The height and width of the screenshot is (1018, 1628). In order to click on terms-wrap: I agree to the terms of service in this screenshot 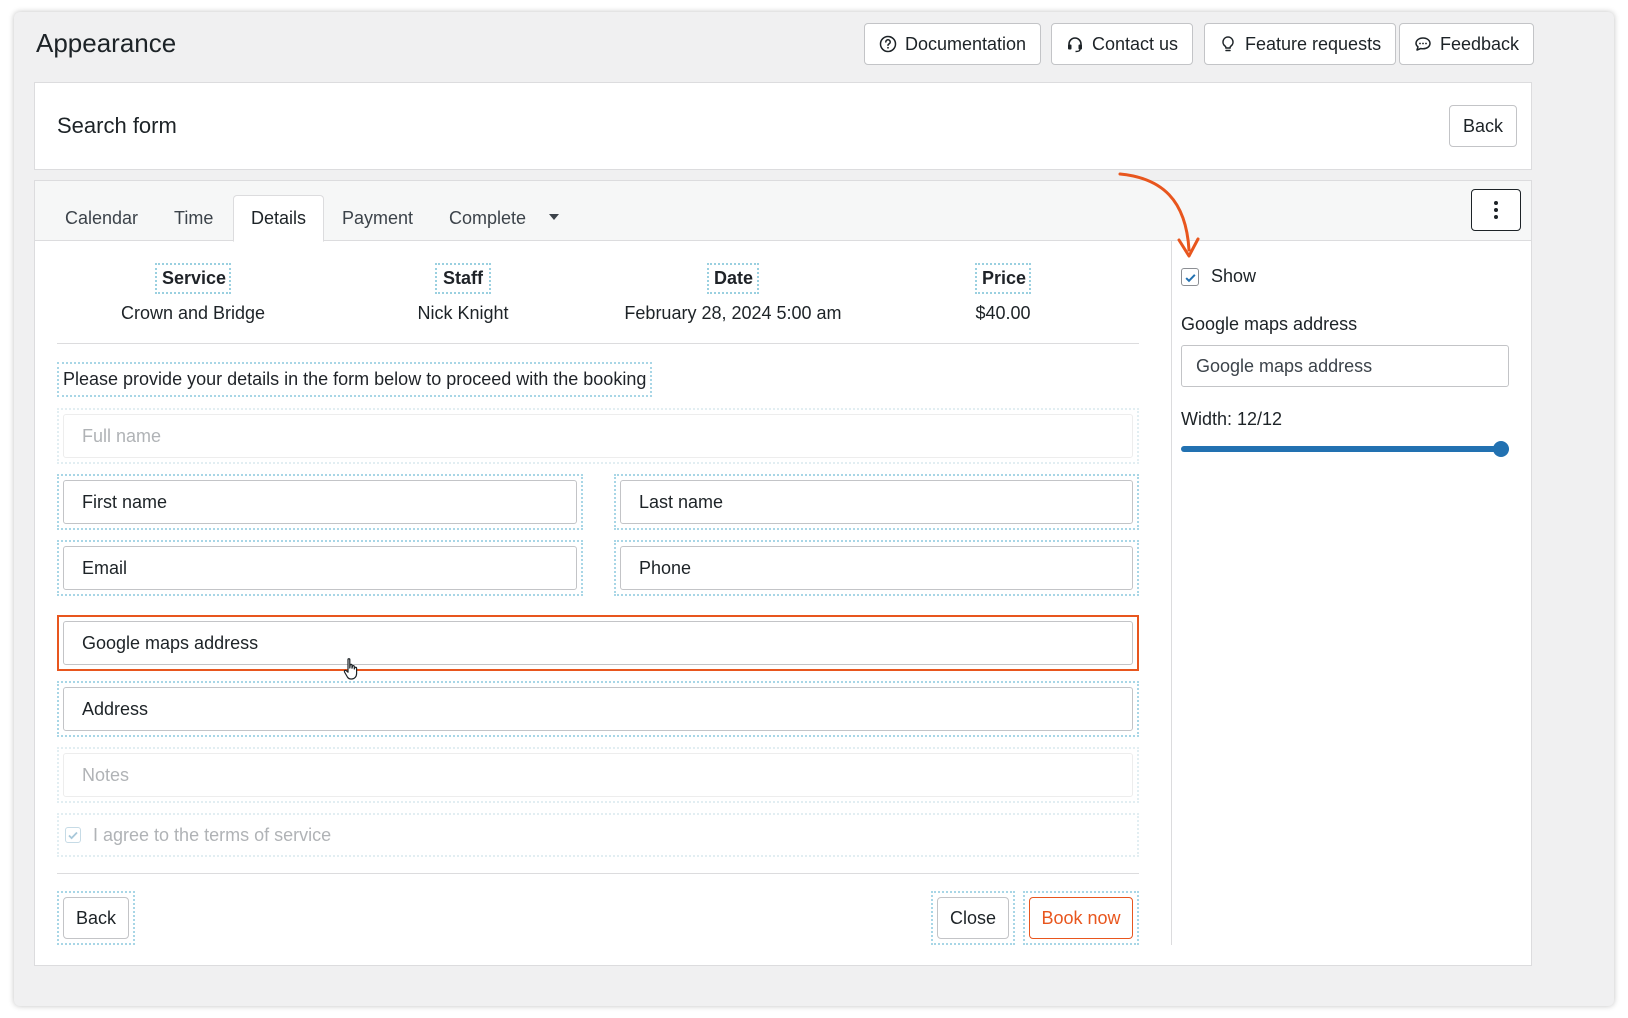, I will do `click(598, 835)`.